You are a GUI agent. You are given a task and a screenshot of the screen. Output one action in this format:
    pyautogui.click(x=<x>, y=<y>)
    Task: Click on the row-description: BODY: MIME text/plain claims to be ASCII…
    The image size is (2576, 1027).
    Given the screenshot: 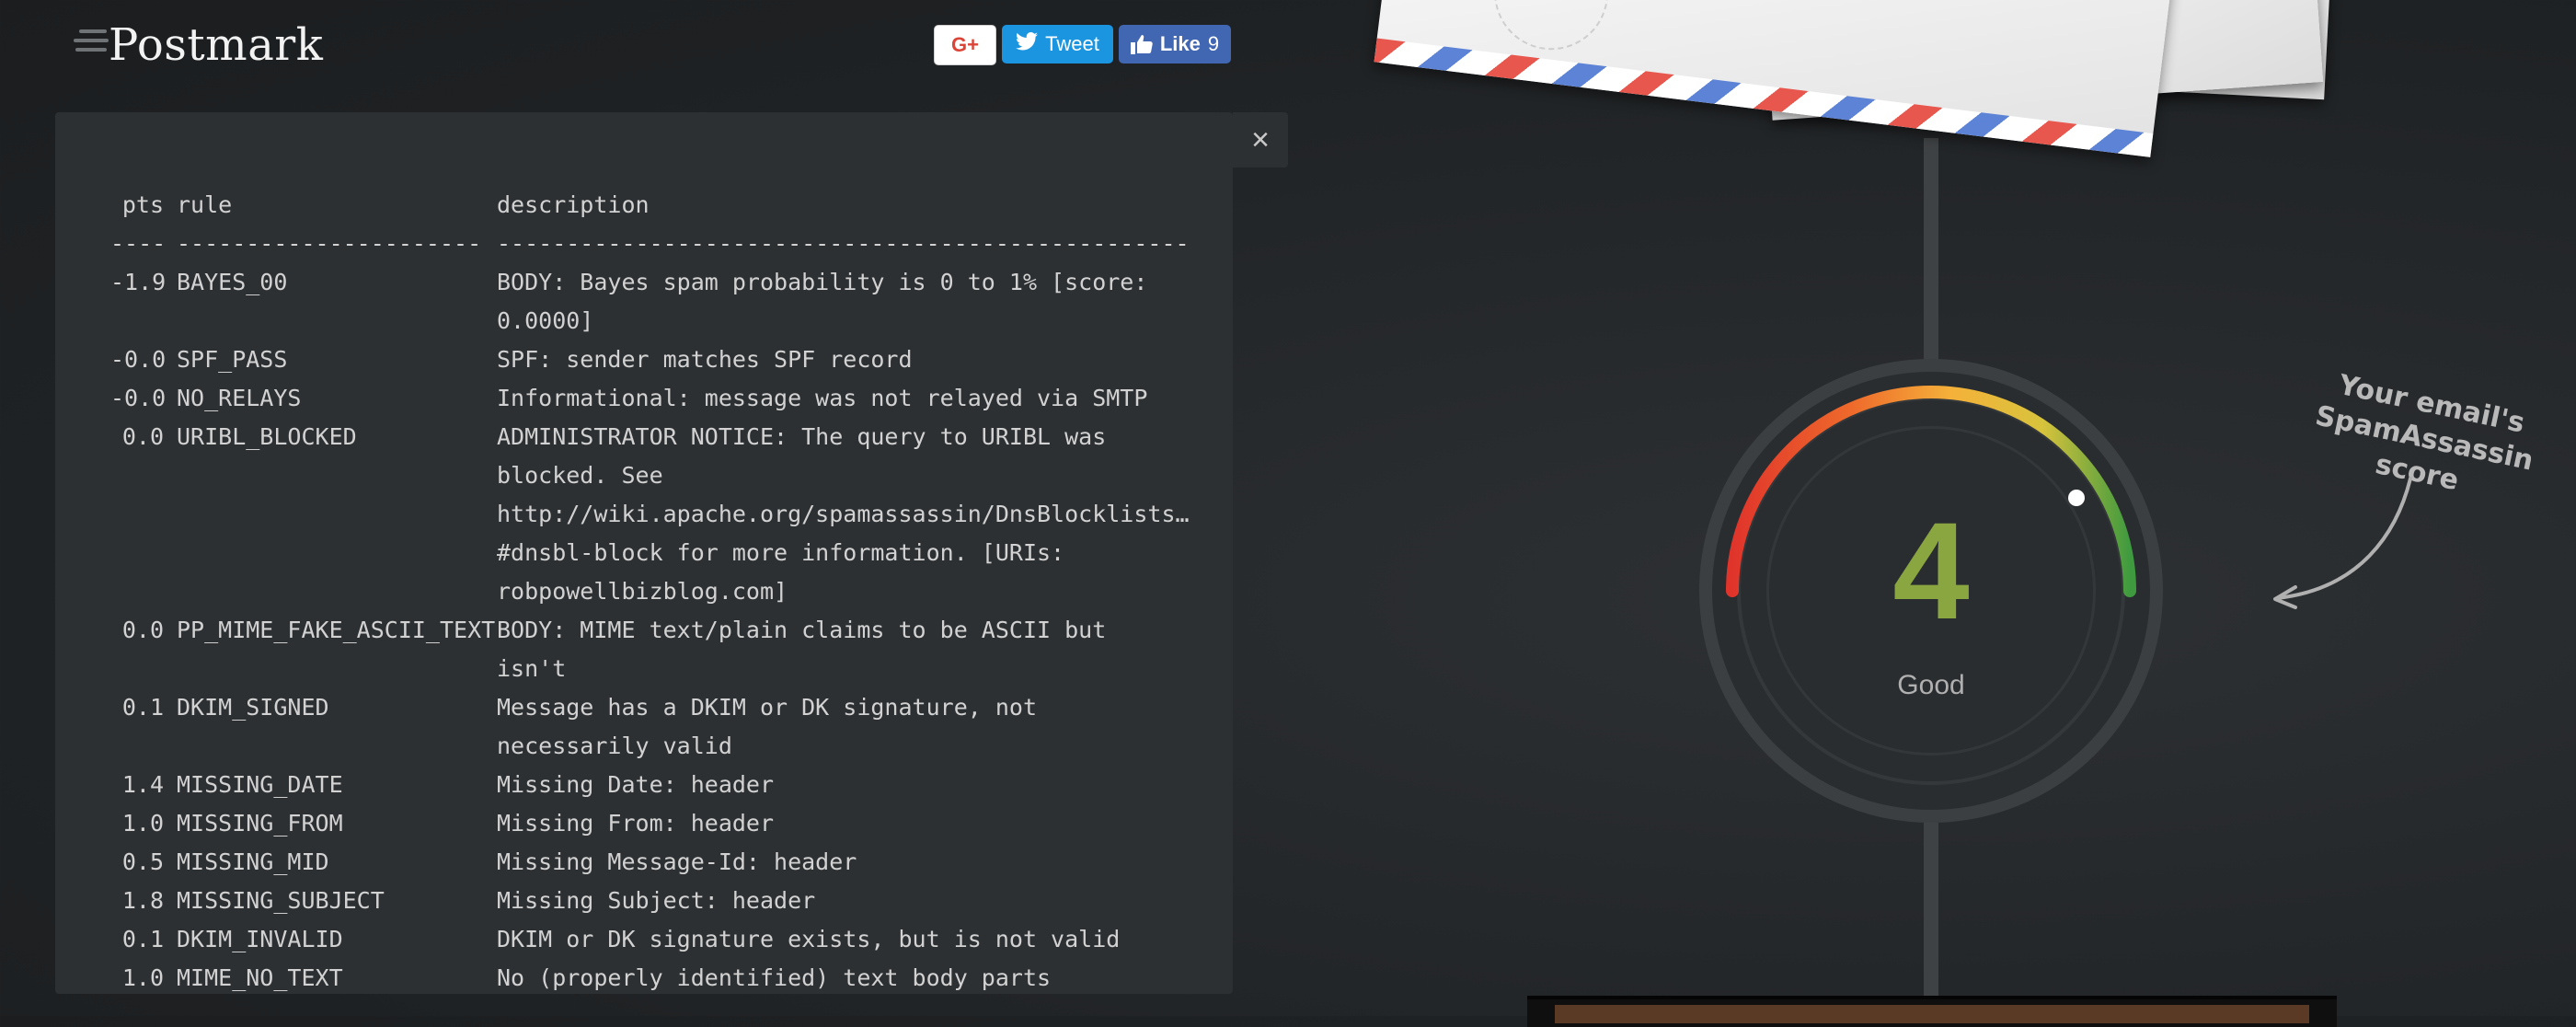 What is the action you would take?
    pyautogui.click(x=809, y=649)
    